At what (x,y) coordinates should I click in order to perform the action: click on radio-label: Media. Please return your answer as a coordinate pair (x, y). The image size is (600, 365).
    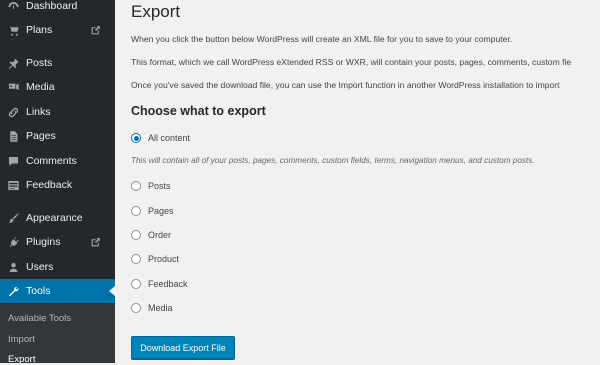
    Looking at the image, I should click on (160, 308).